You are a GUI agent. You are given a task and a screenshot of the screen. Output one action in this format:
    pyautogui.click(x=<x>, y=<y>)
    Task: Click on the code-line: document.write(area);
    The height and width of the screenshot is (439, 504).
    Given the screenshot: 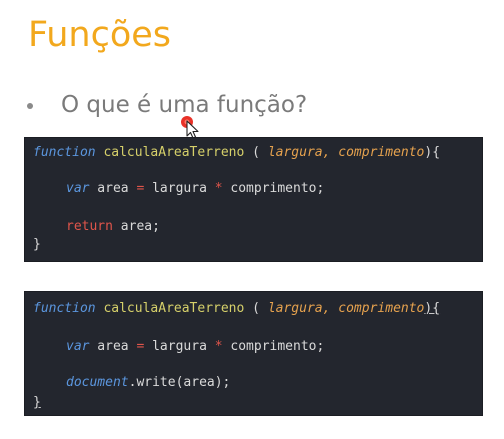 What is the action you would take?
    pyautogui.click(x=148, y=383)
    